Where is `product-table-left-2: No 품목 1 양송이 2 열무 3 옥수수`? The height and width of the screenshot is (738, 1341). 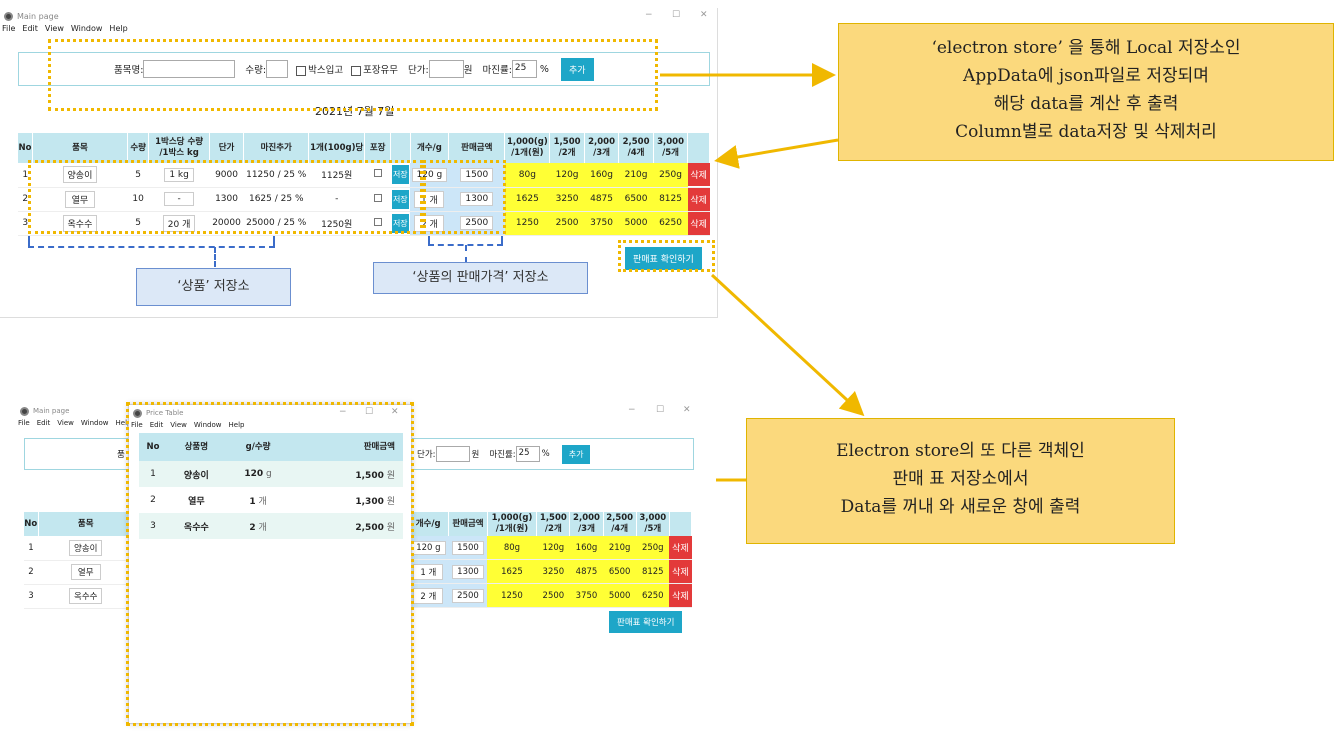 product-table-left-2: No 품목 1 양송이 2 열무 3 옥수수 is located at coordinates (79, 560).